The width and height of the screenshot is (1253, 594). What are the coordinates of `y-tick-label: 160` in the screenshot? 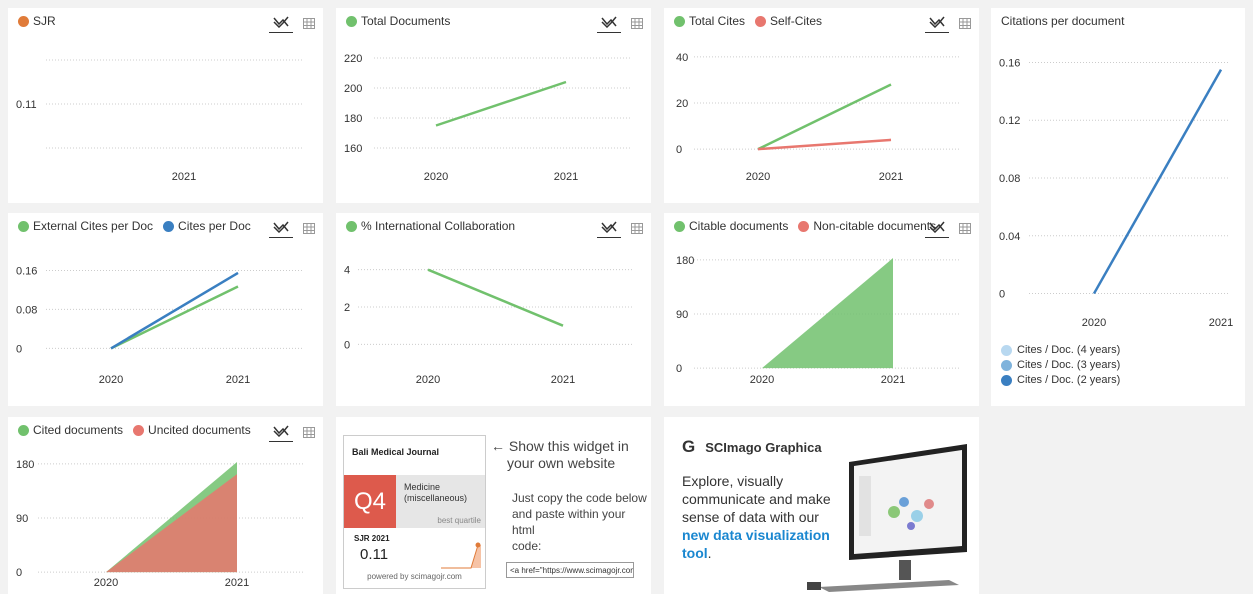 It's located at (353, 149).